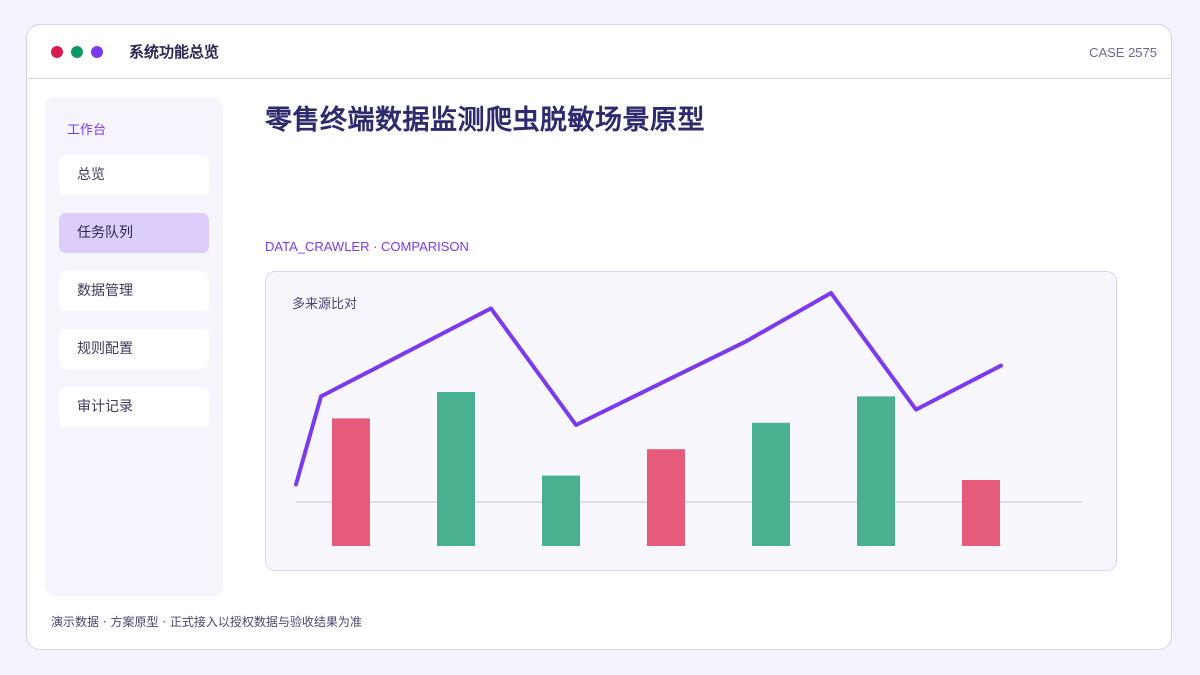  I want to click on app-title: 系统功能总览, so click(174, 52).